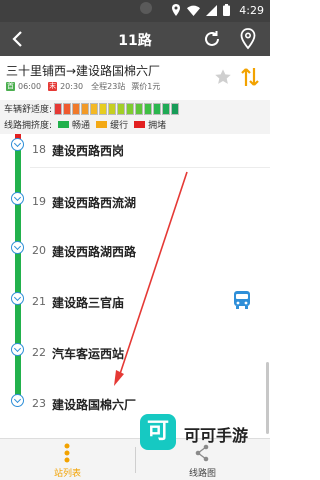  Describe the element at coordinates (83, 71) in the screenshot. I see `route-direction: 三十里铺西→建设路国棉六厂` at that location.